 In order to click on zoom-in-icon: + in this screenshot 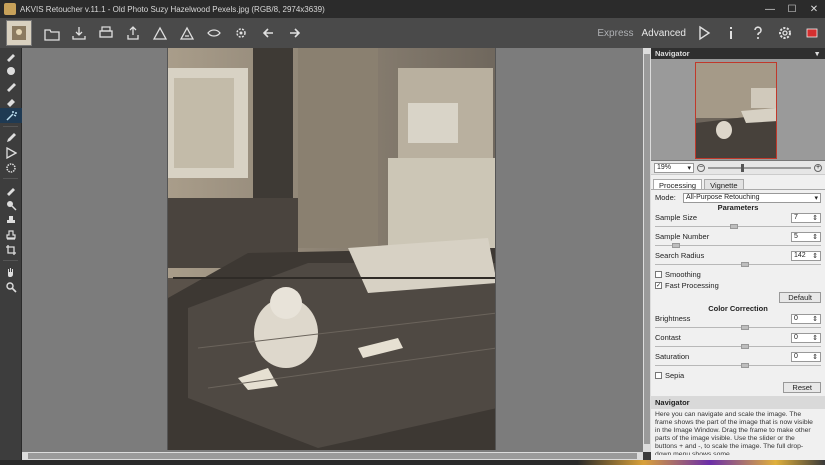, I will do `click(818, 167)`.